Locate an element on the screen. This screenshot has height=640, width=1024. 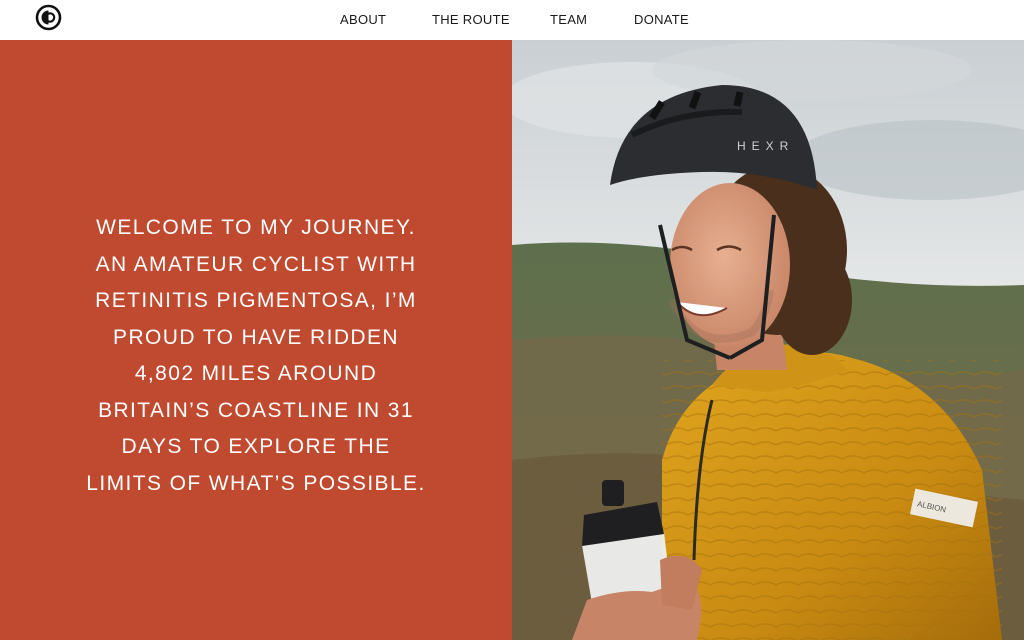
nav-link-the-route: THE ROUTE is located at coordinates (471, 19).